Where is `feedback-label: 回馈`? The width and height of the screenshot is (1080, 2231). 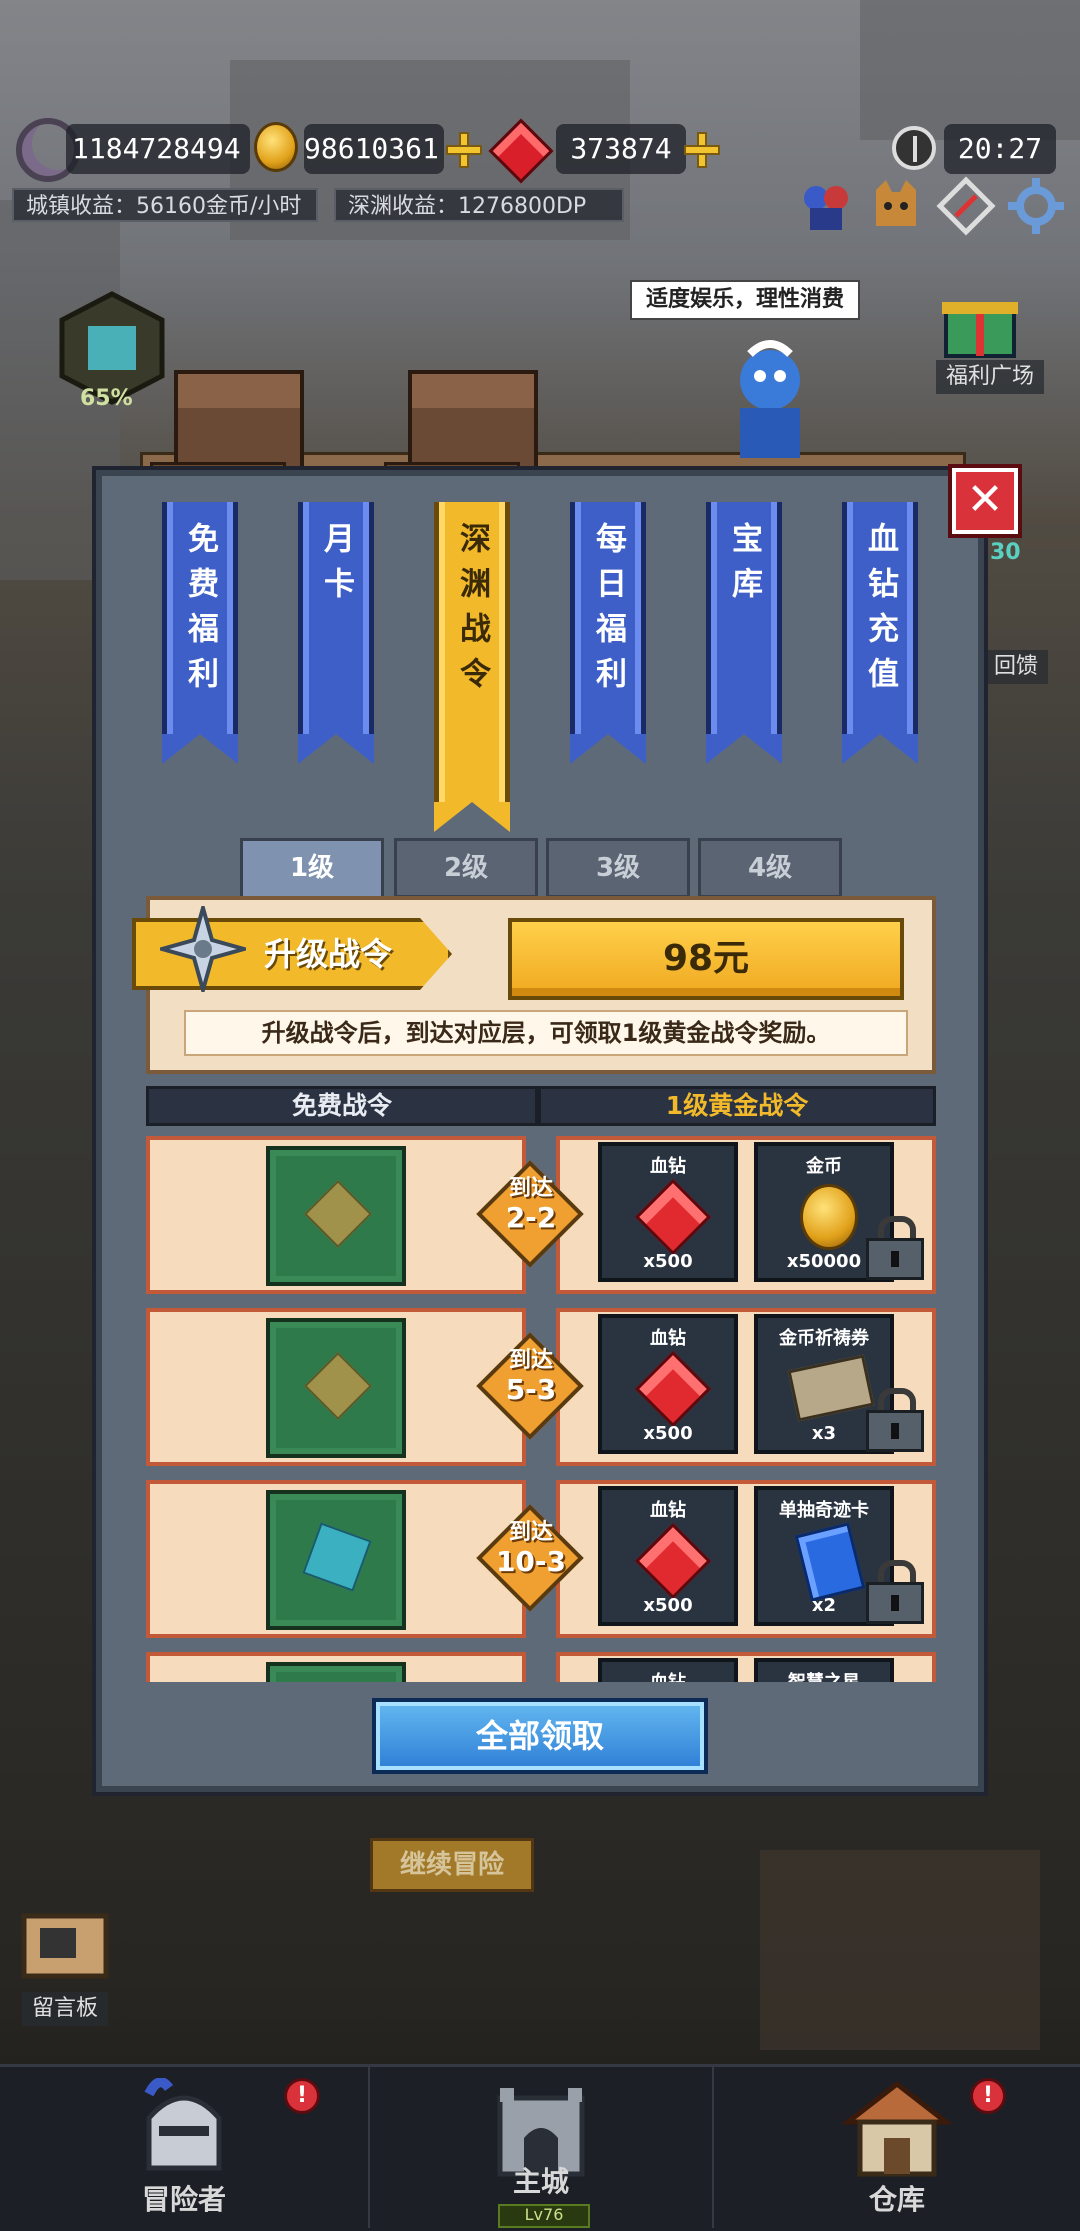 feedback-label: 回馈 is located at coordinates (1016, 667).